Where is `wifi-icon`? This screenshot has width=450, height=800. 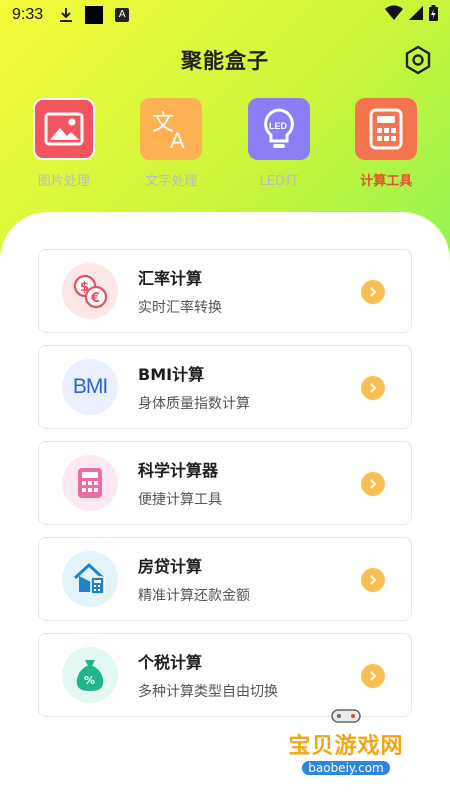 wifi-icon is located at coordinates (394, 15).